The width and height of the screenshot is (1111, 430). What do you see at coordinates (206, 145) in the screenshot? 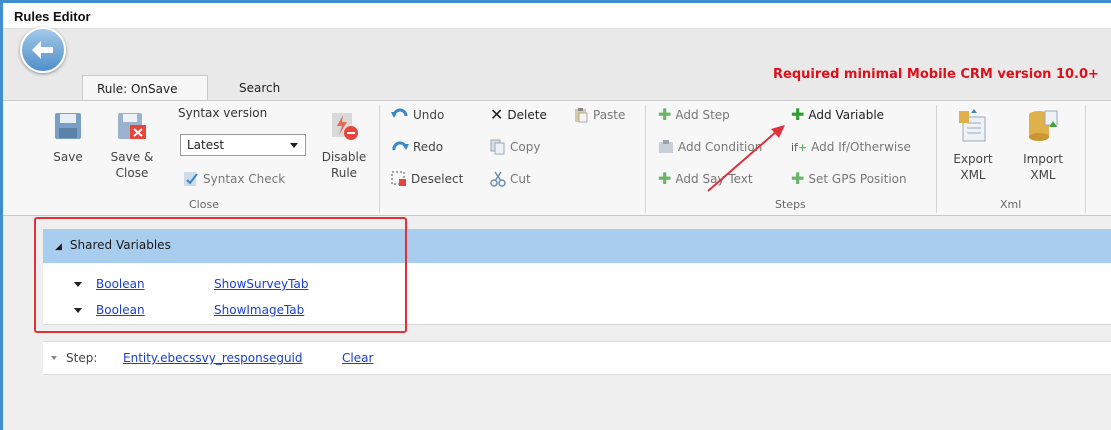
I see `syntax-version-value: Latest` at bounding box center [206, 145].